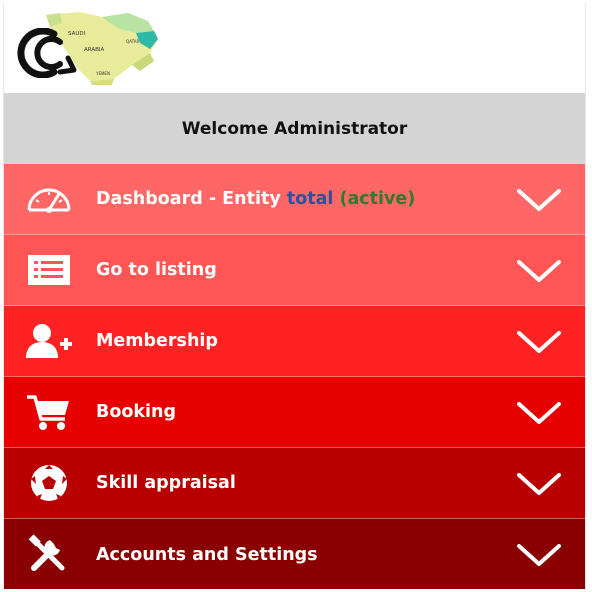 The width and height of the screenshot is (592, 592). Describe the element at coordinates (294, 412) in the screenshot. I see `menu-item-booking: Booking` at that location.